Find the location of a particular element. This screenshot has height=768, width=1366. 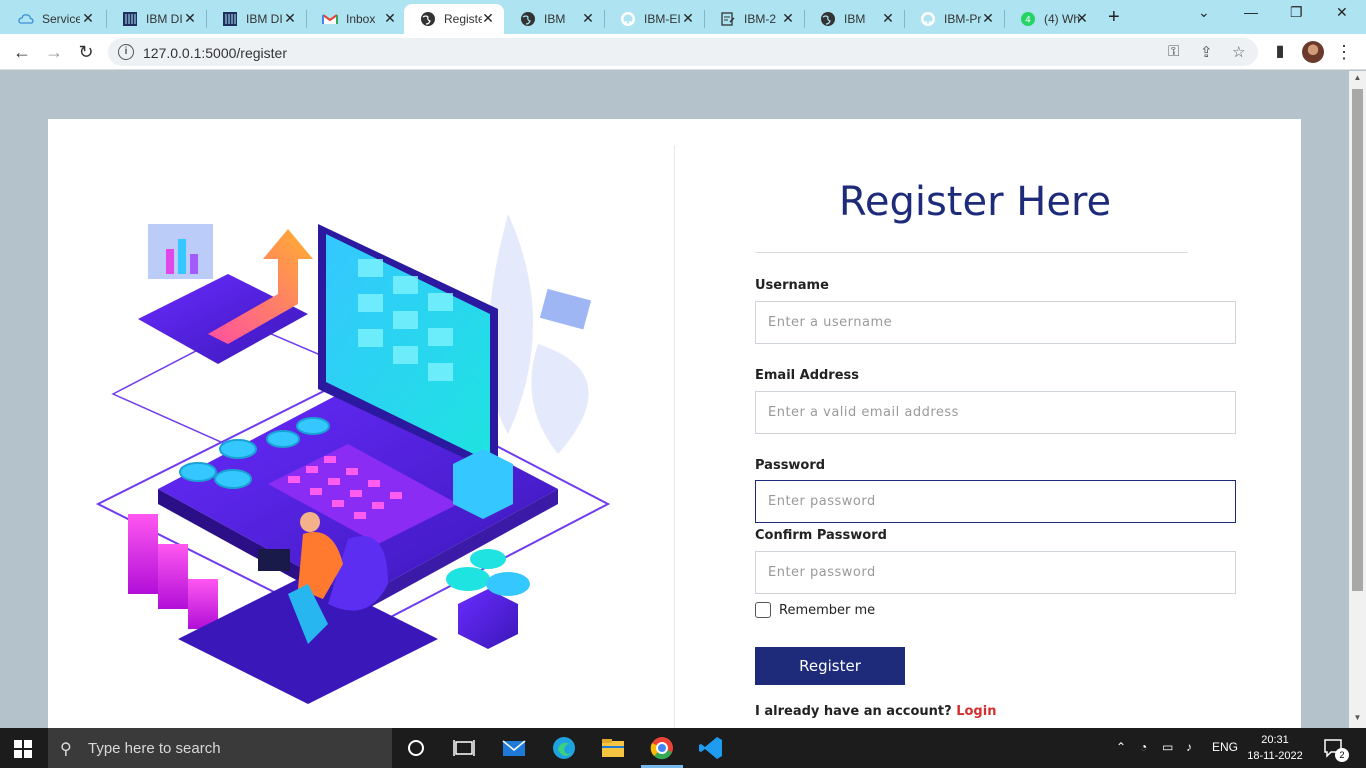

tab-ibm-2: IBM-2 ✕ is located at coordinates (754, 19).